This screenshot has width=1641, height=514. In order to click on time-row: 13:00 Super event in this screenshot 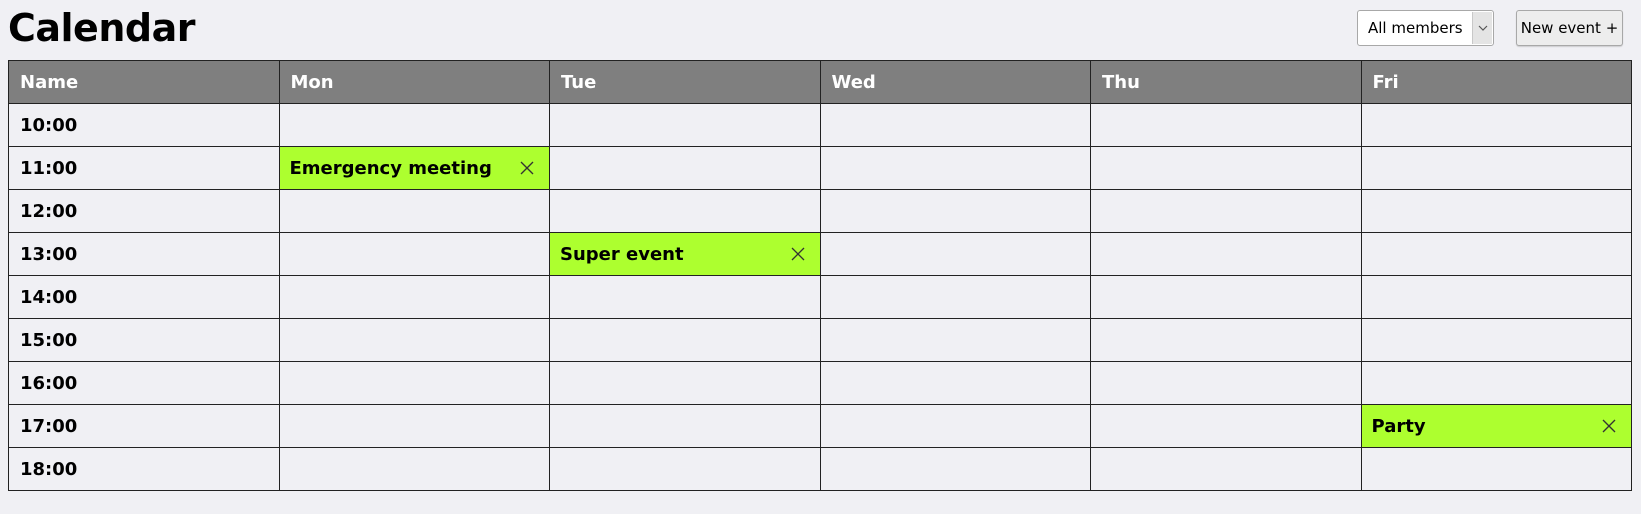, I will do `click(820, 254)`.